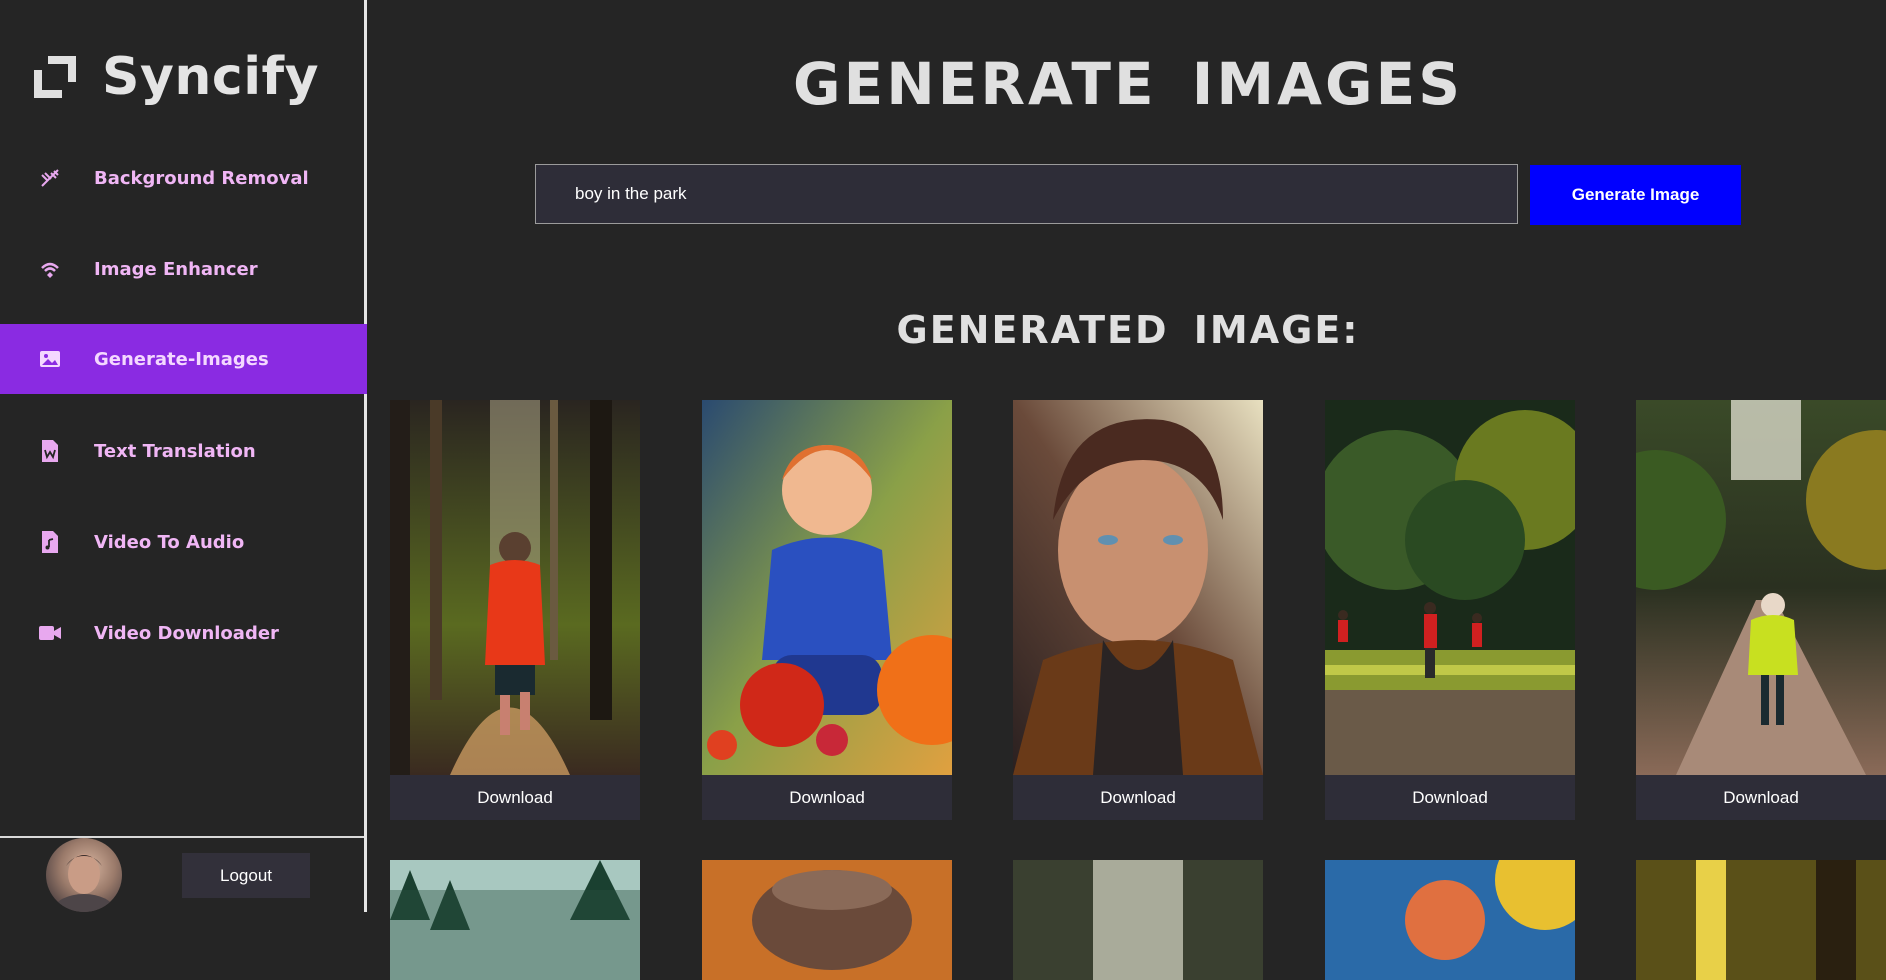  I want to click on image-icon, so click(50, 359).